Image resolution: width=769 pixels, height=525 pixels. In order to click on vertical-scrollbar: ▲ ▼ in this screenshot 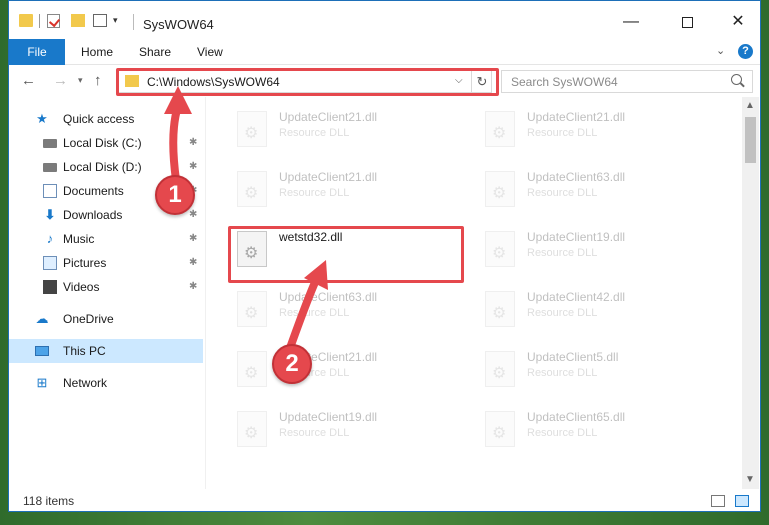, I will do `click(750, 293)`.